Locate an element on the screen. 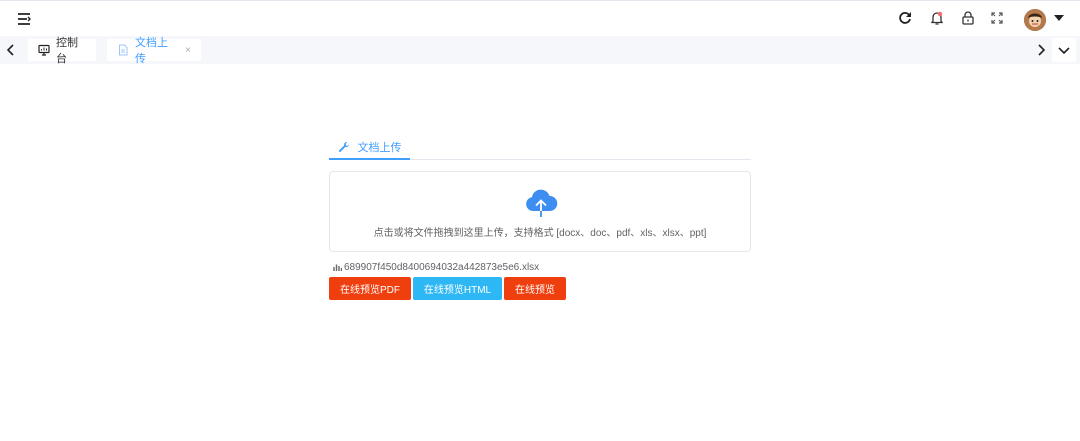 The height and width of the screenshot is (441, 1080). chart-icon is located at coordinates (337, 267).